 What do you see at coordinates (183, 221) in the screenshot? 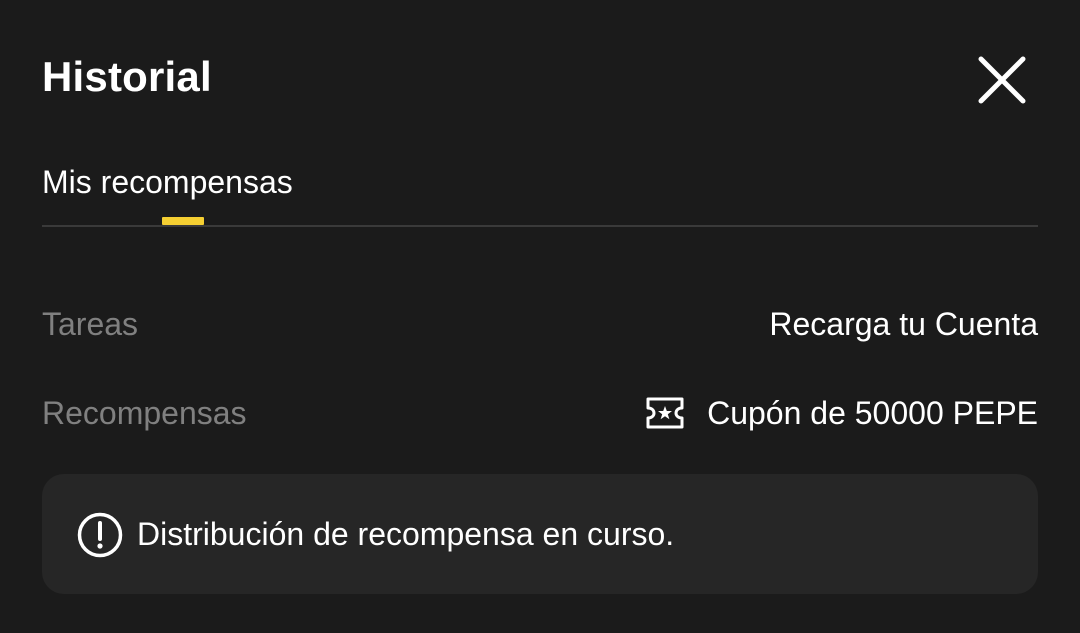
I see `active-tab-indicator` at bounding box center [183, 221].